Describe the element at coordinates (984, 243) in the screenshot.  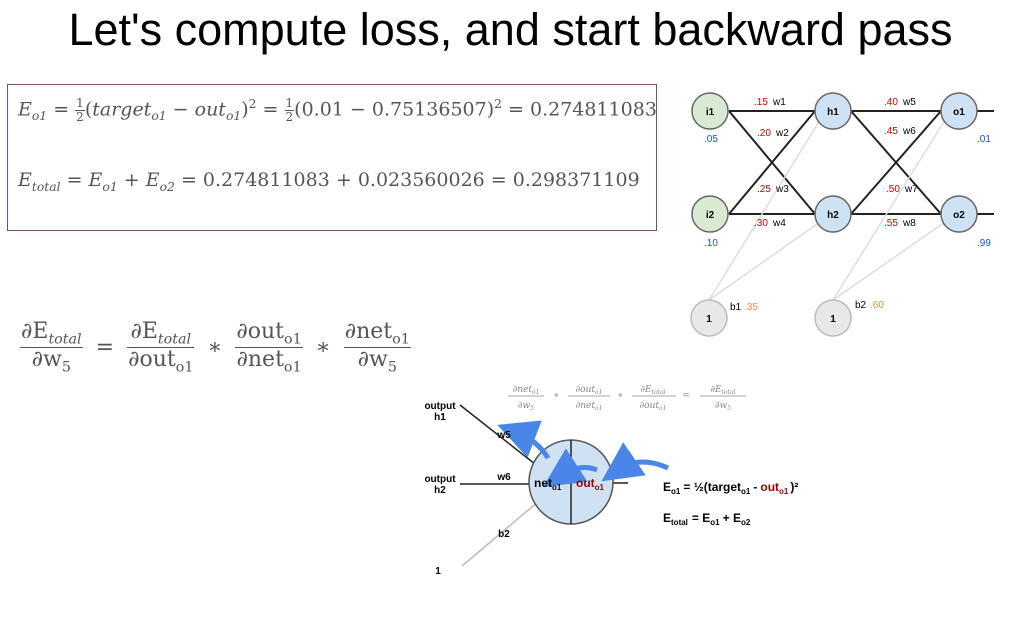
I see `target-o2-value: .99` at that location.